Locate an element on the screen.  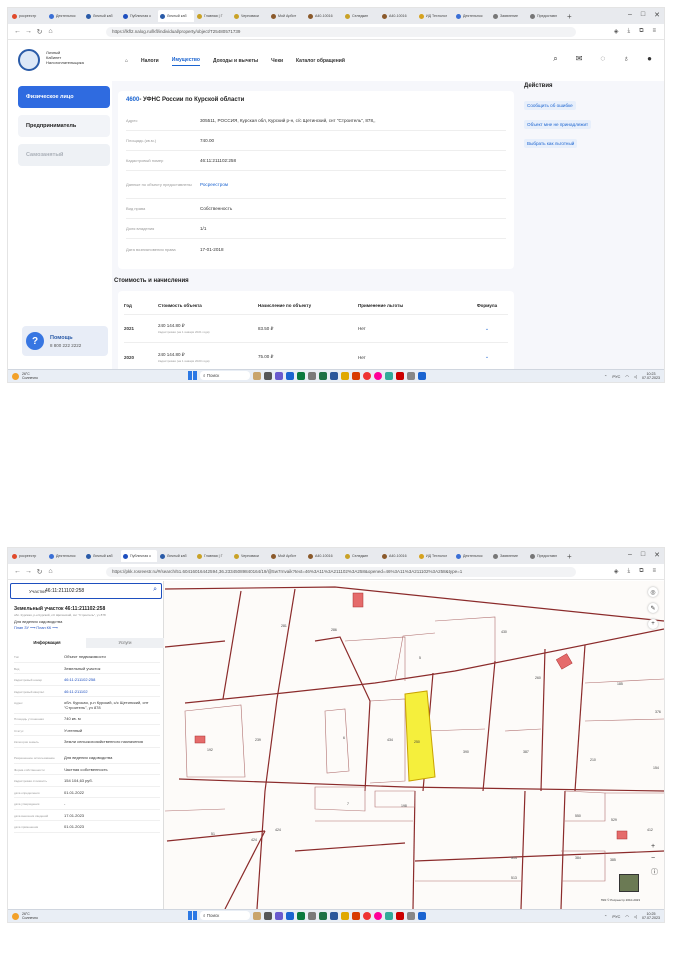
mail-icon: ✉ is located at coordinates (579, 59).